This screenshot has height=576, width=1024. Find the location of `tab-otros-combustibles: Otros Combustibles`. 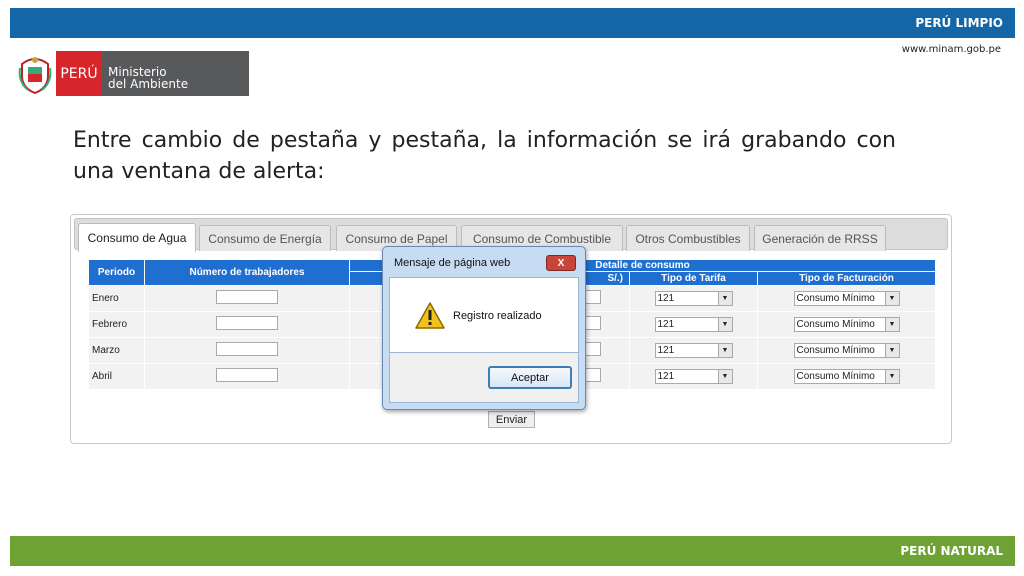

tab-otros-combustibles: Otros Combustibles is located at coordinates (688, 238).